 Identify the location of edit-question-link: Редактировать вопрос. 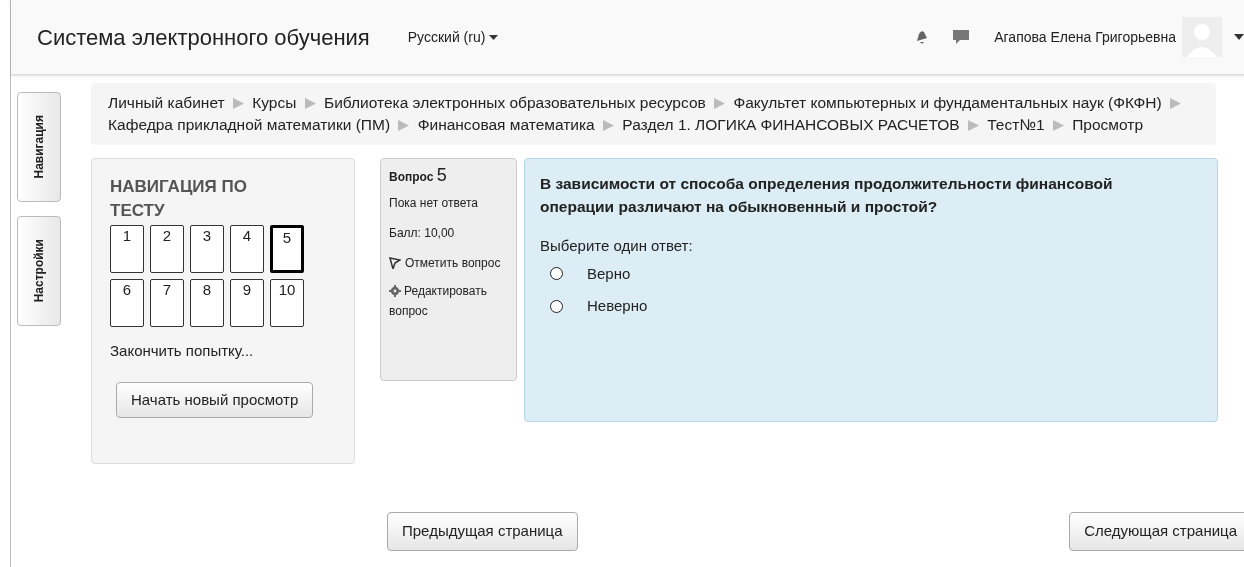
(448, 301).